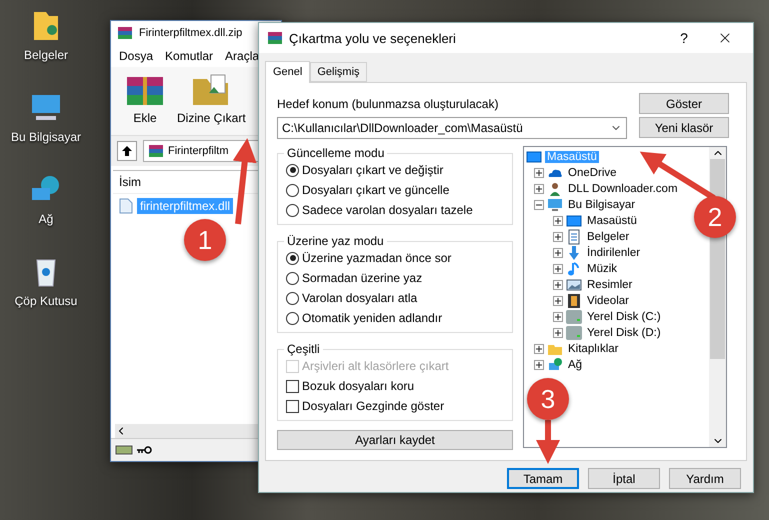 Image resolution: width=769 pixels, height=520 pixels. I want to click on window-title: Firinterpfiltmex.dll.zip, so click(190, 33).